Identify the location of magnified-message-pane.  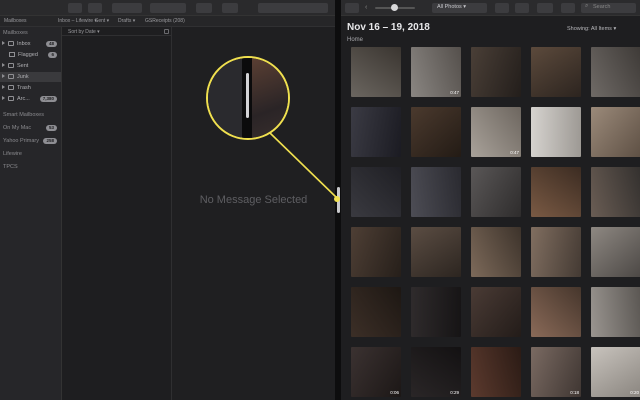
(225, 98).